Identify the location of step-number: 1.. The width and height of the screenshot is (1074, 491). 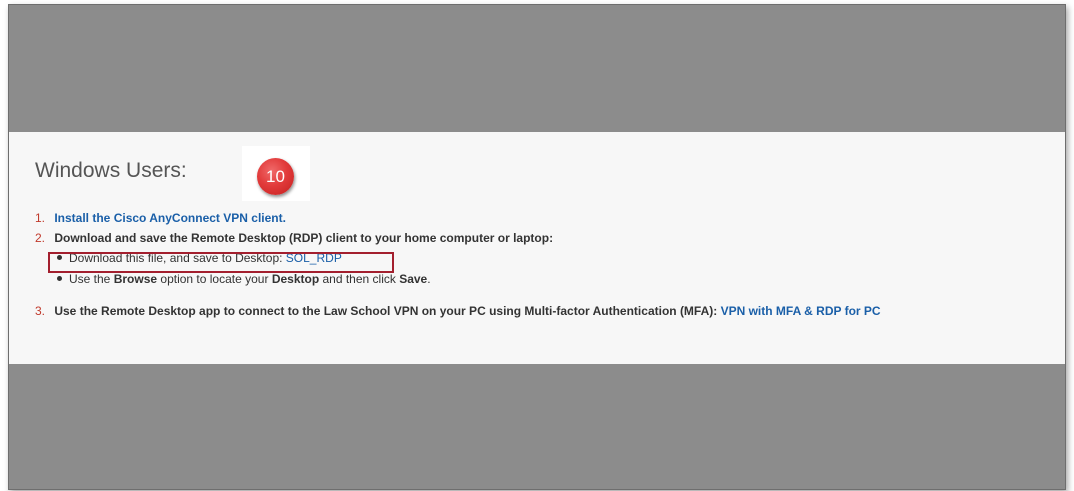
(40, 218).